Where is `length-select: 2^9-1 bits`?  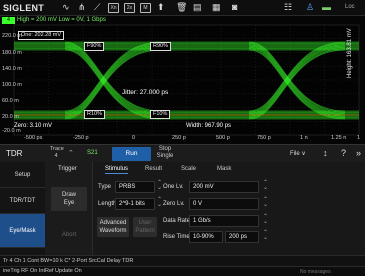 length-select: 2^9-1 bits is located at coordinates (135, 204).